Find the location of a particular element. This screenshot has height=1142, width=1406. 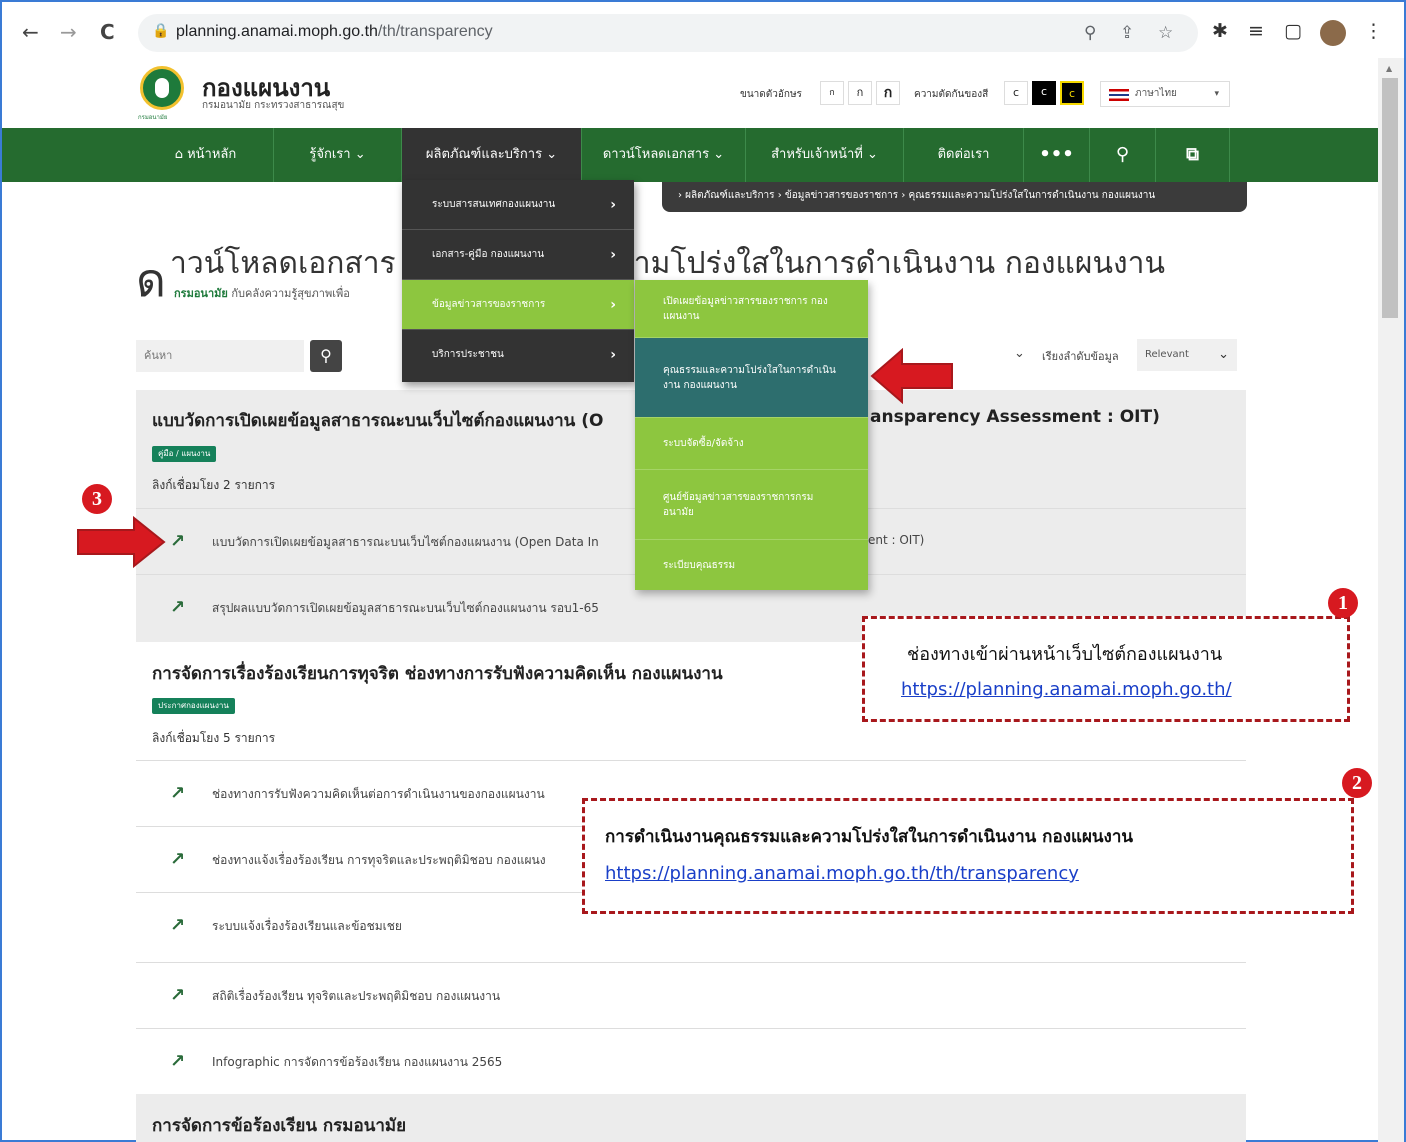

nav-home: ⌂ หน้าหลัก is located at coordinates (206, 155).